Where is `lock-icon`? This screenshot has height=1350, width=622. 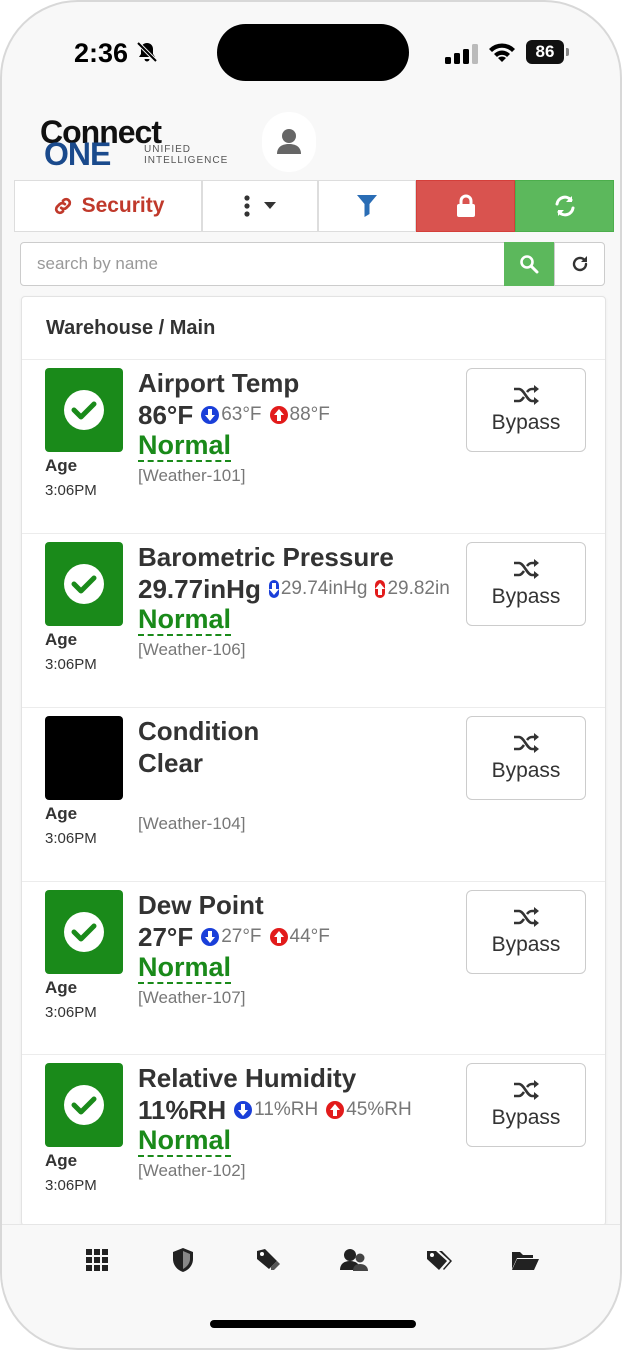 lock-icon is located at coordinates (465, 205).